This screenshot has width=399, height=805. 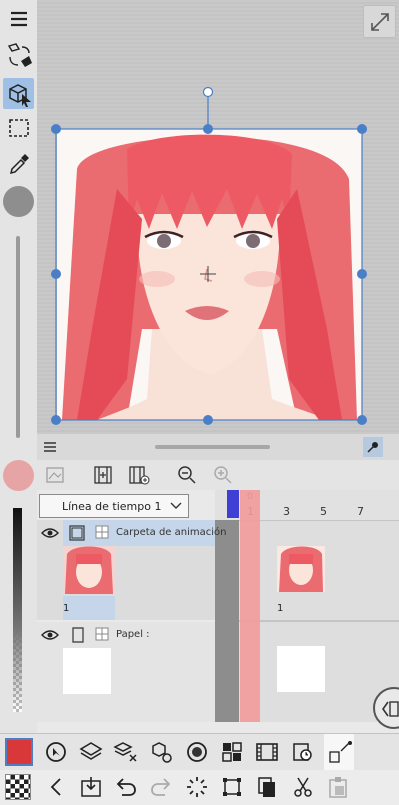 I want to click on playhead, so click(x=250, y=606).